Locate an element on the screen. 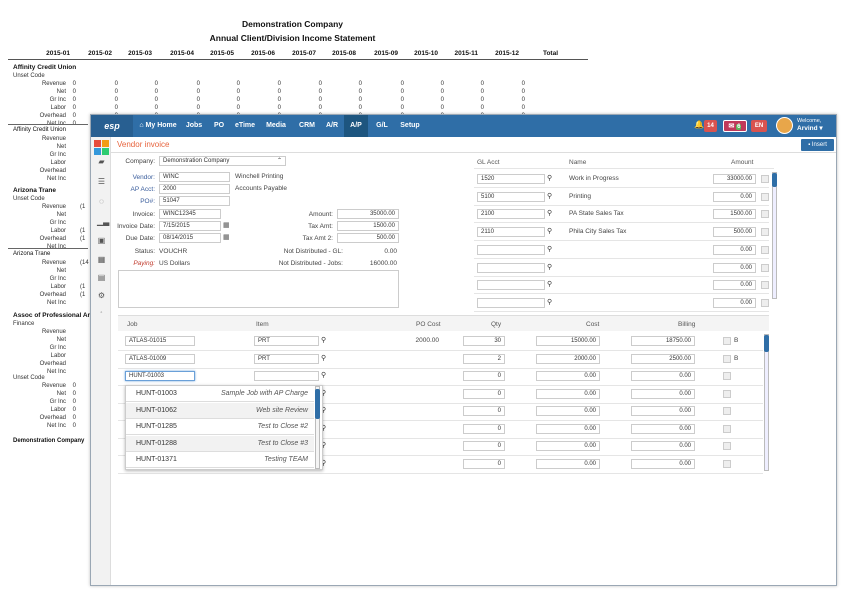 Image resolution: width=850 pixels, height=610 pixels. bar-chart-icon: ▁▃ is located at coordinates (103, 222).